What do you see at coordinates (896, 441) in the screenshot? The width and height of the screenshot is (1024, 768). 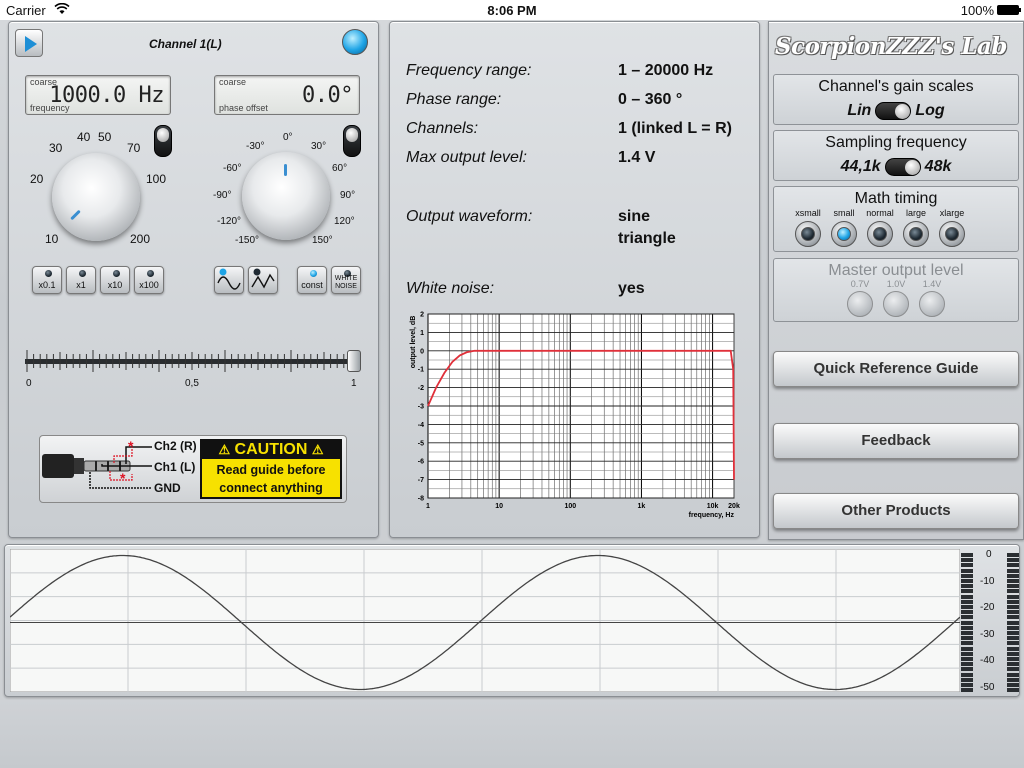 I see `feedback-button: Feedback` at bounding box center [896, 441].